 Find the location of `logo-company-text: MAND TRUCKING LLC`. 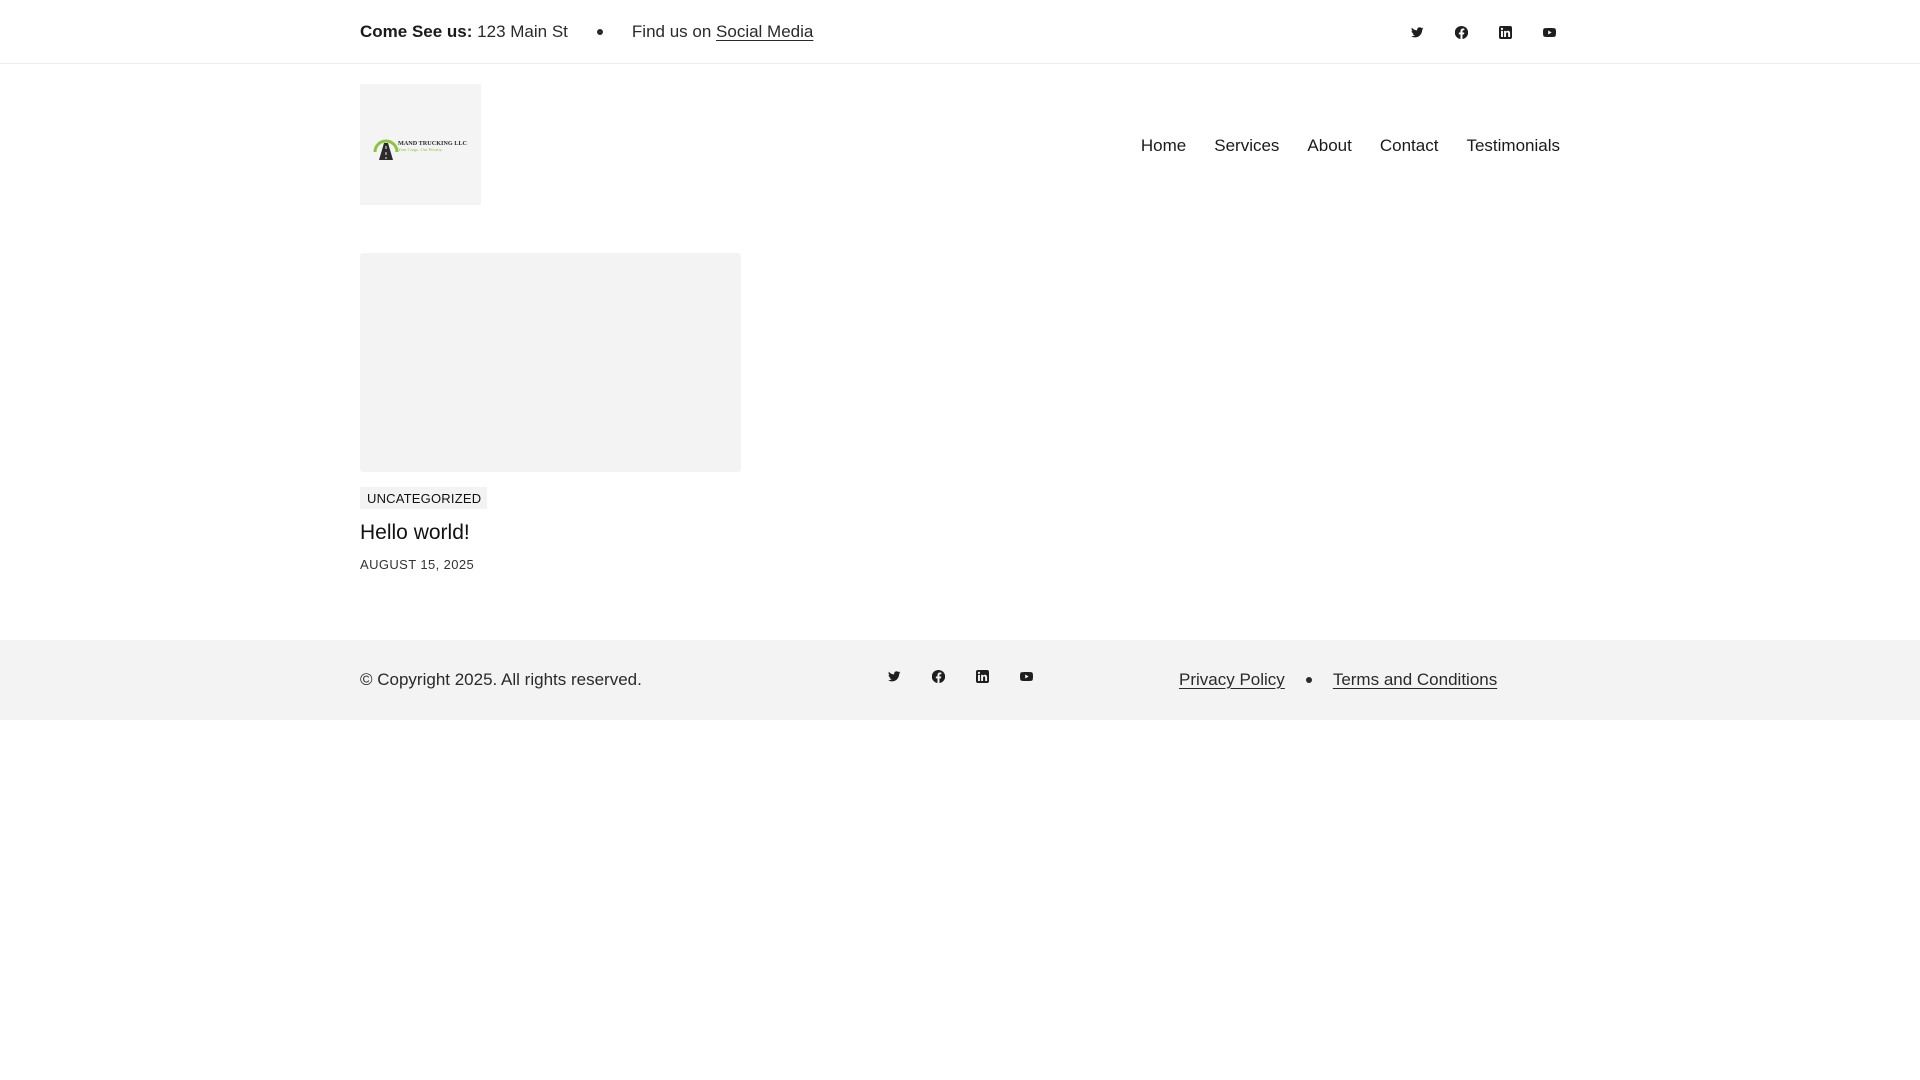

logo-company-text: MAND TRUCKING LLC is located at coordinates (432, 143).